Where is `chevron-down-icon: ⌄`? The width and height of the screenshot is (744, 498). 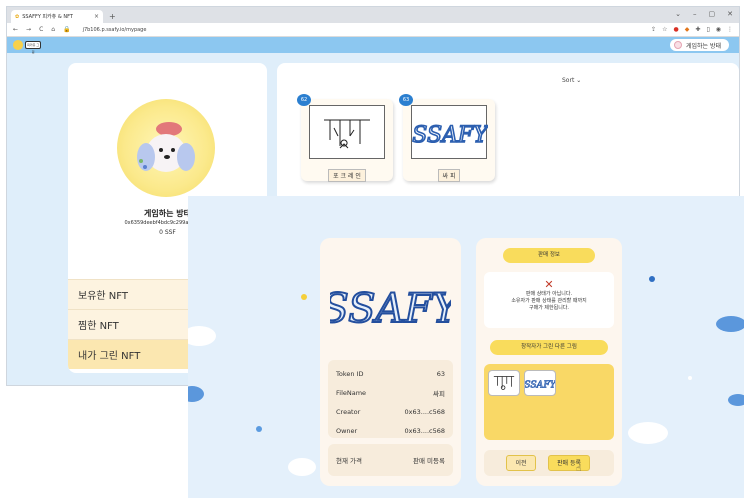 chevron-down-icon: ⌄ is located at coordinates (579, 80).